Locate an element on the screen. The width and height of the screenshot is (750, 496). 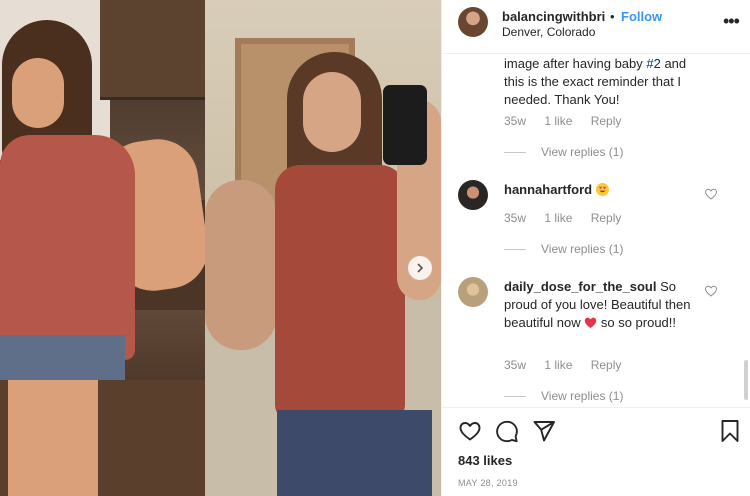
red-heart-icon is located at coordinates (590, 322).